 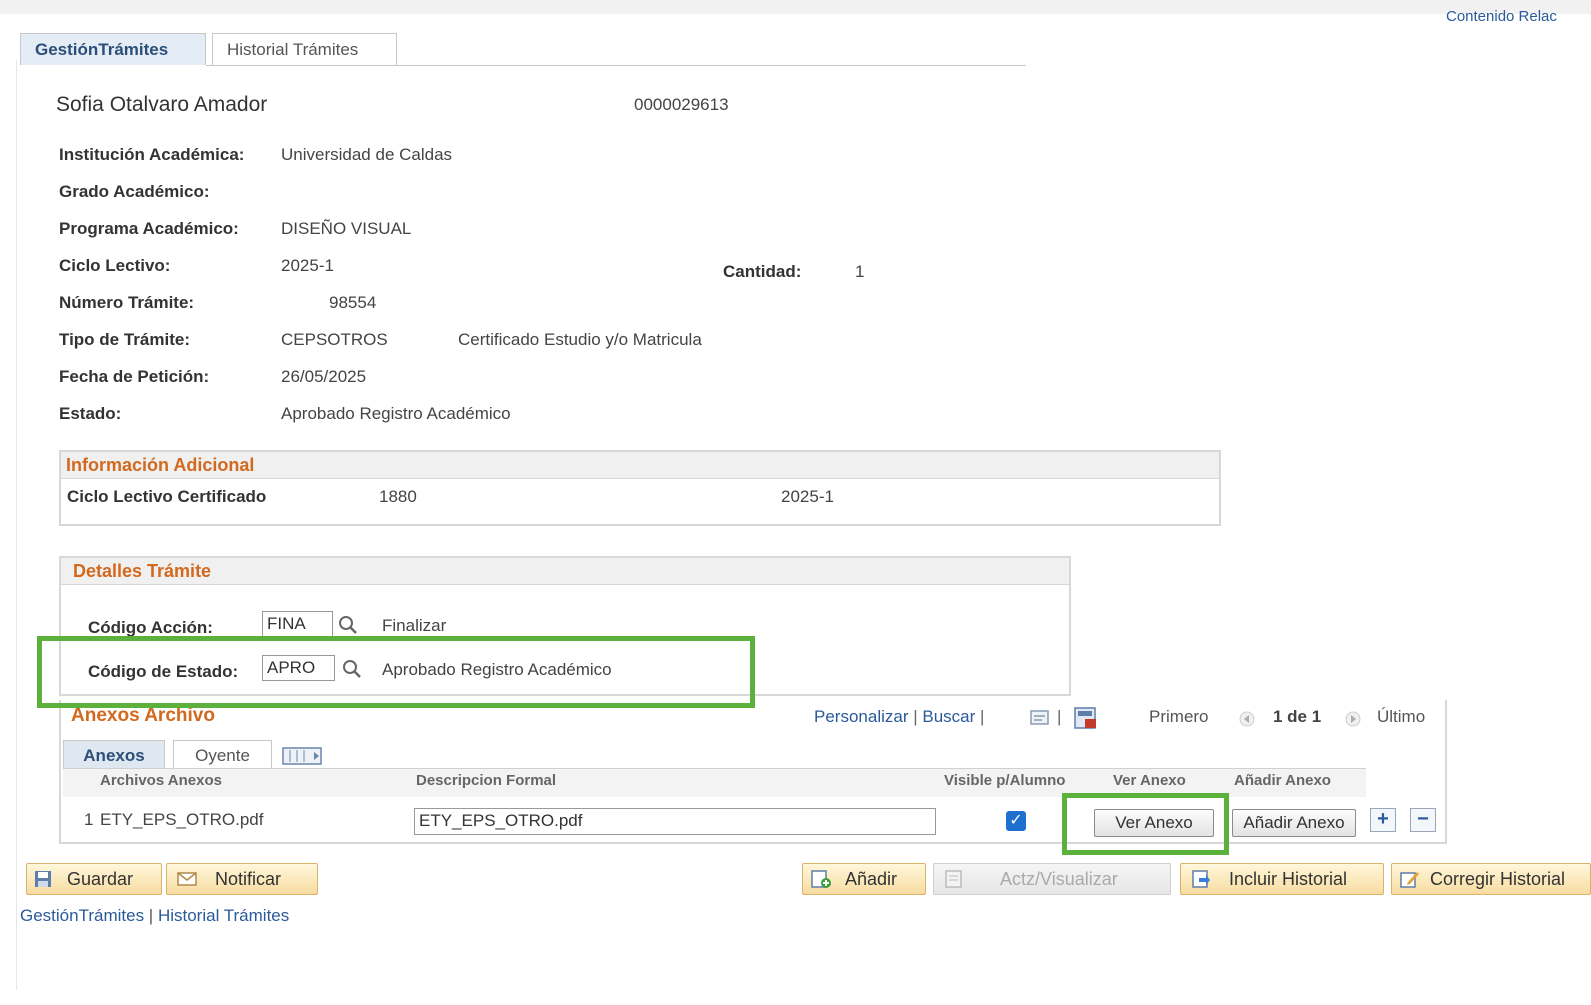 What do you see at coordinates (1005, 780) in the screenshot?
I see `col-visible-alumno: Visible p/Alumno` at bounding box center [1005, 780].